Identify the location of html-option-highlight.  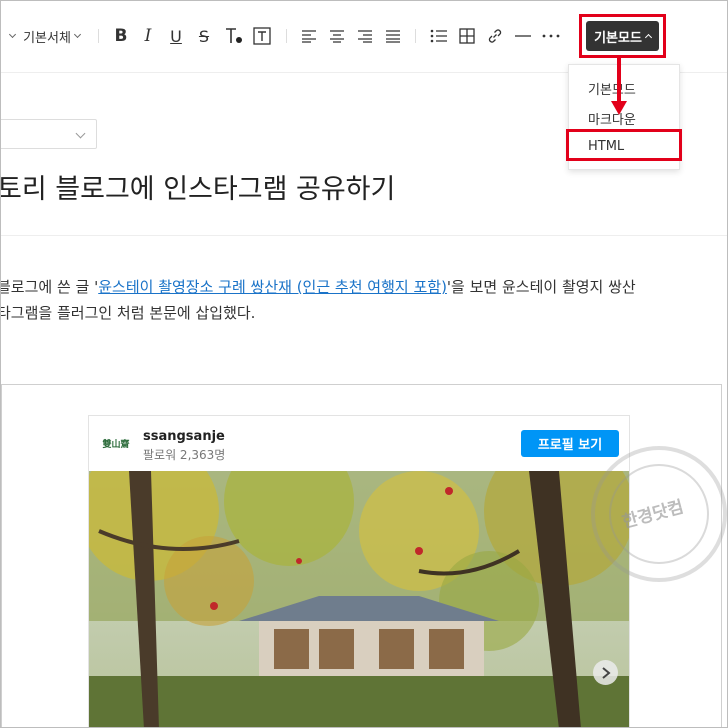
(624, 145).